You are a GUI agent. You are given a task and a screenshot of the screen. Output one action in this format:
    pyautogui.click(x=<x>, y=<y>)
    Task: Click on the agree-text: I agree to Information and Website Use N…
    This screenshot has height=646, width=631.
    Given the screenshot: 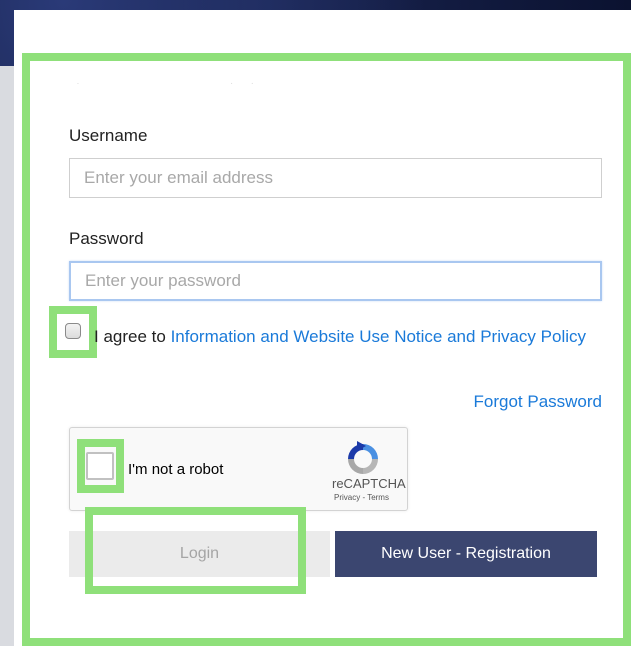 What is the action you would take?
    pyautogui.click(x=344, y=337)
    